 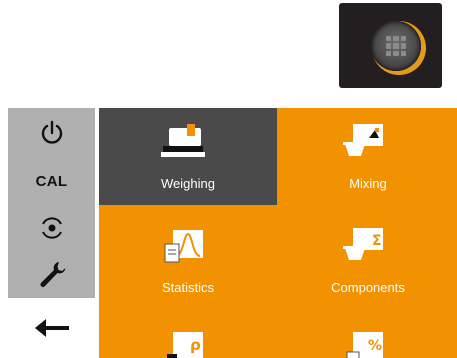 I want to click on cal-button: CAL, so click(x=51, y=181).